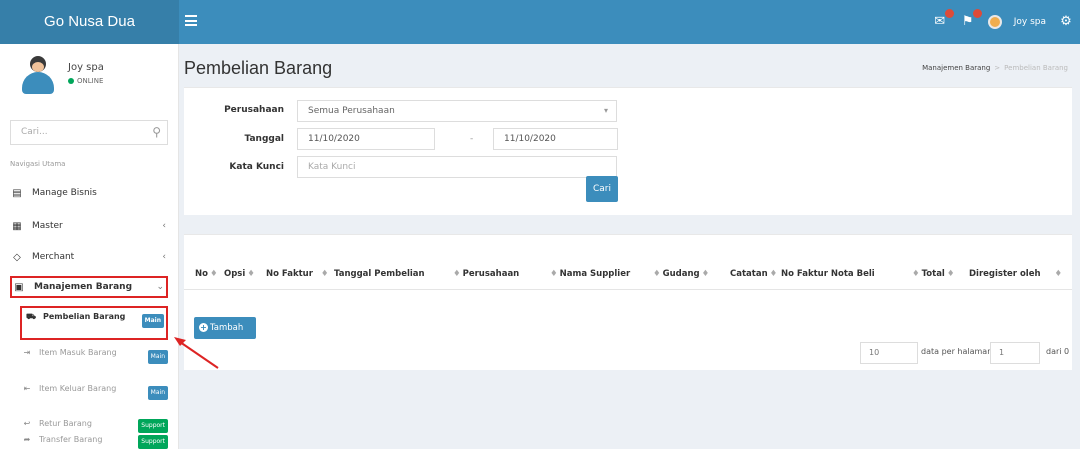 This screenshot has width=1080, height=449. Describe the element at coordinates (457, 111) in the screenshot. I see `perusahaan-select: Semua Perusahaan ▾` at that location.